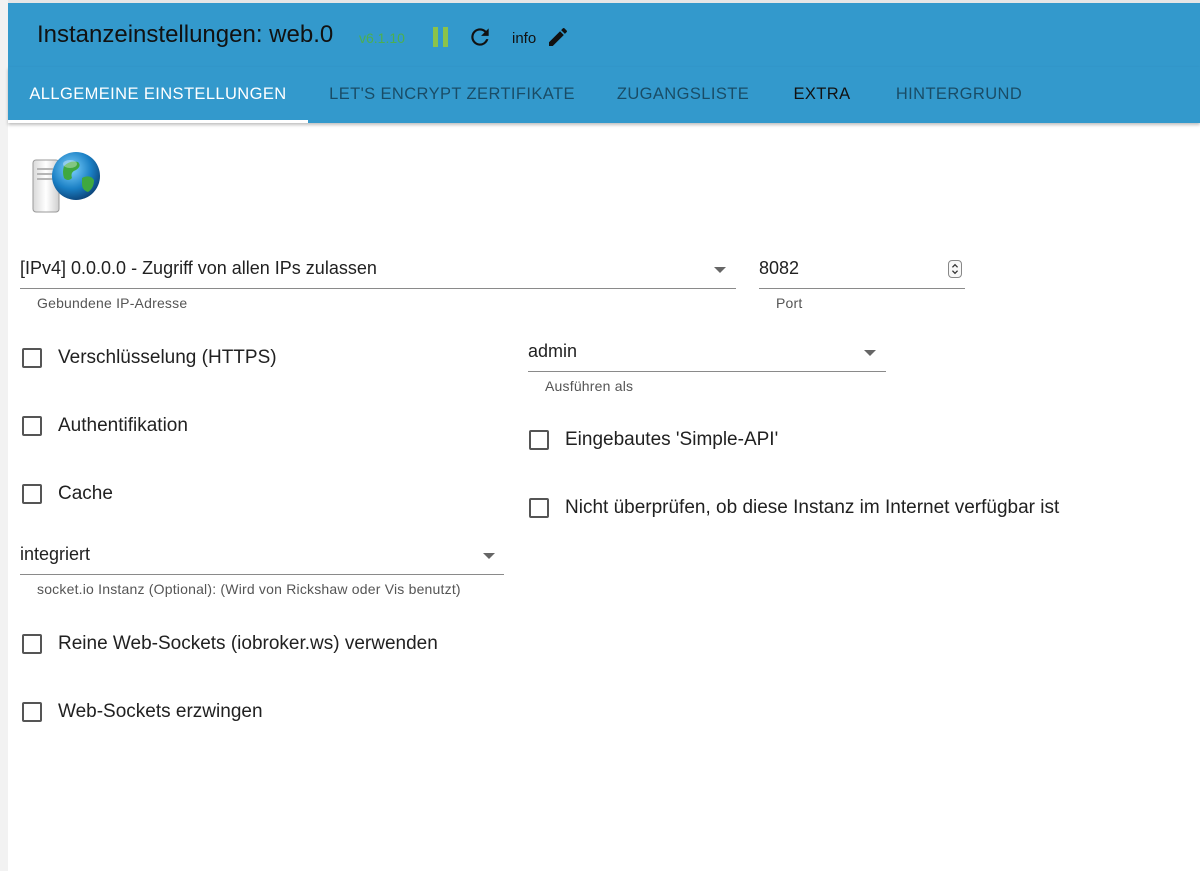 This screenshot has width=1200, height=871. Describe the element at coordinates (589, 386) in the screenshot. I see `run-as-helper: Ausführen als` at that location.